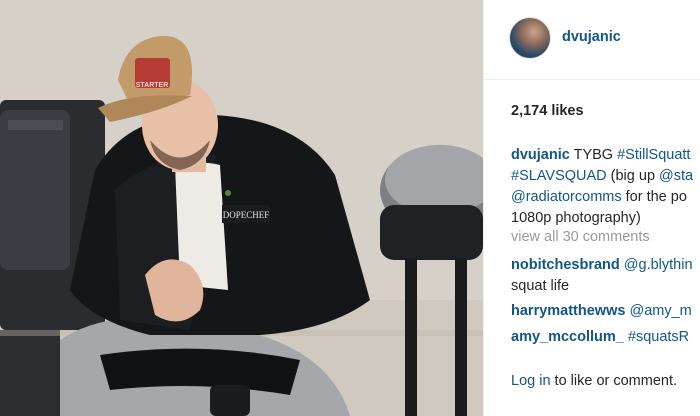 Image resolution: width=700 pixels, height=416 pixels. Describe the element at coordinates (580, 237) in the screenshot. I see `view-all-comments-link: view all 30 comments` at that location.